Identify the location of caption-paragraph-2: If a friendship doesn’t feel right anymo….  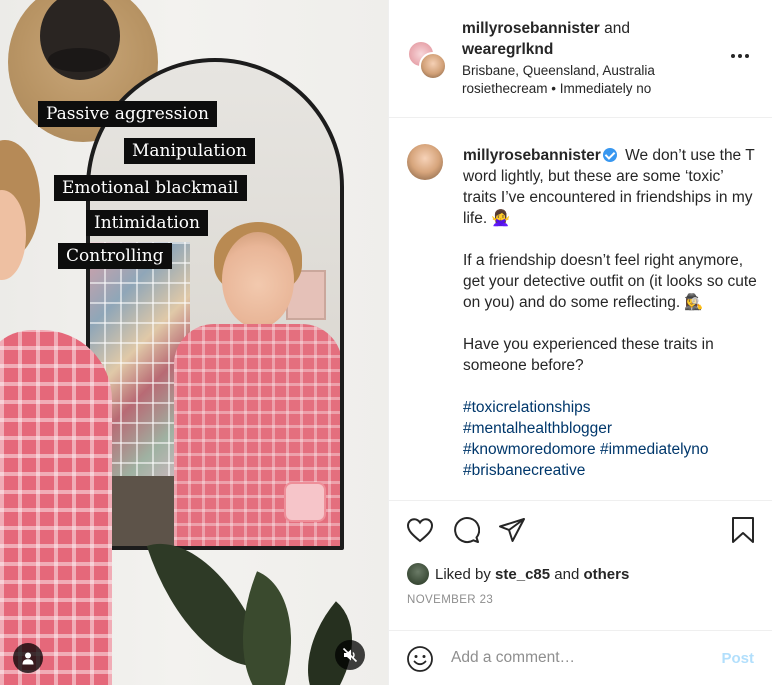
(610, 281).